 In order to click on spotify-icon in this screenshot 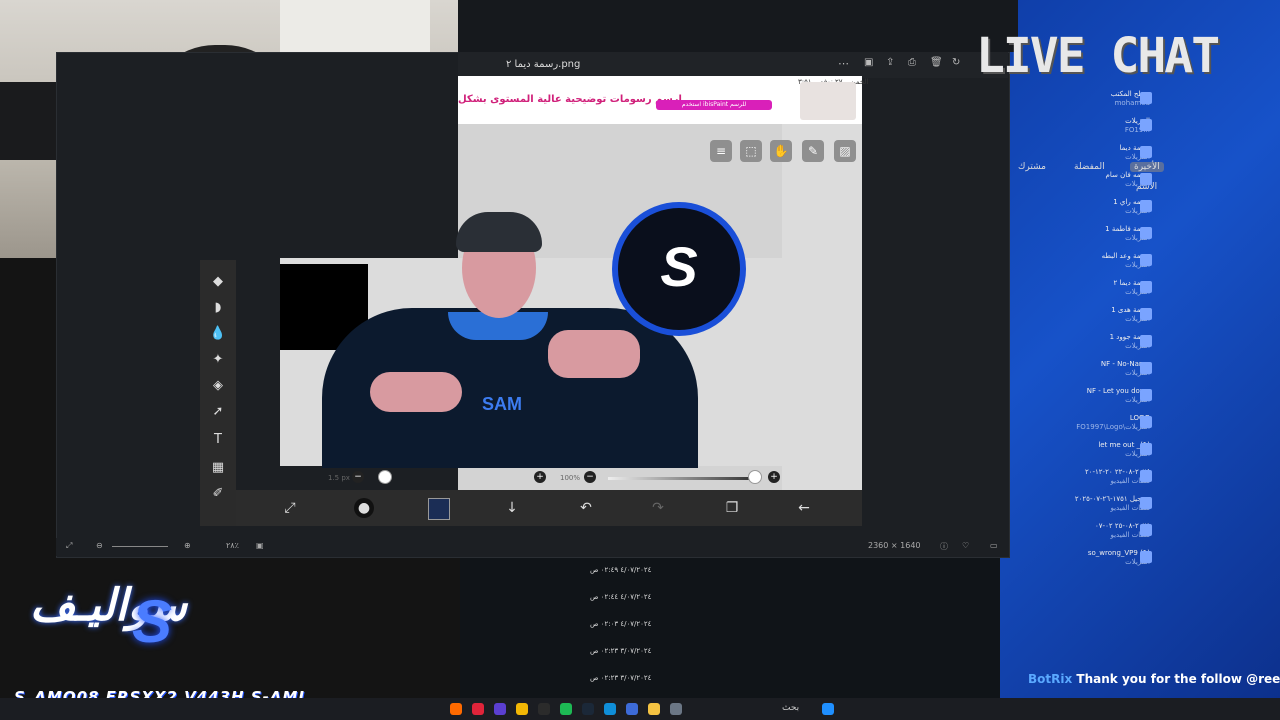, I will do `click(566, 709)`.